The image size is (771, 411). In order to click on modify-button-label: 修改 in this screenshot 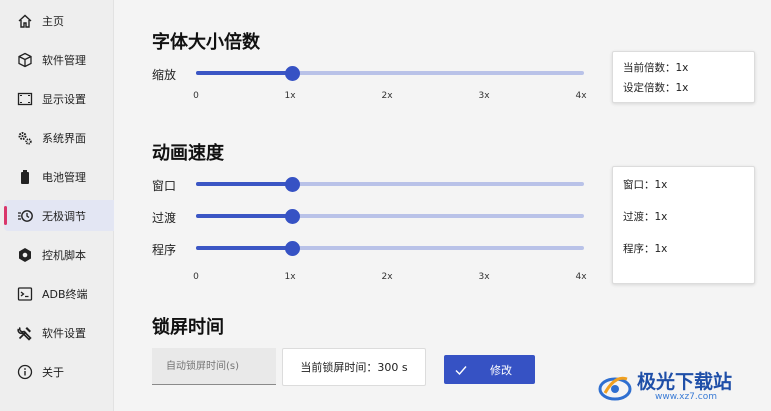, I will do `click(501, 370)`.